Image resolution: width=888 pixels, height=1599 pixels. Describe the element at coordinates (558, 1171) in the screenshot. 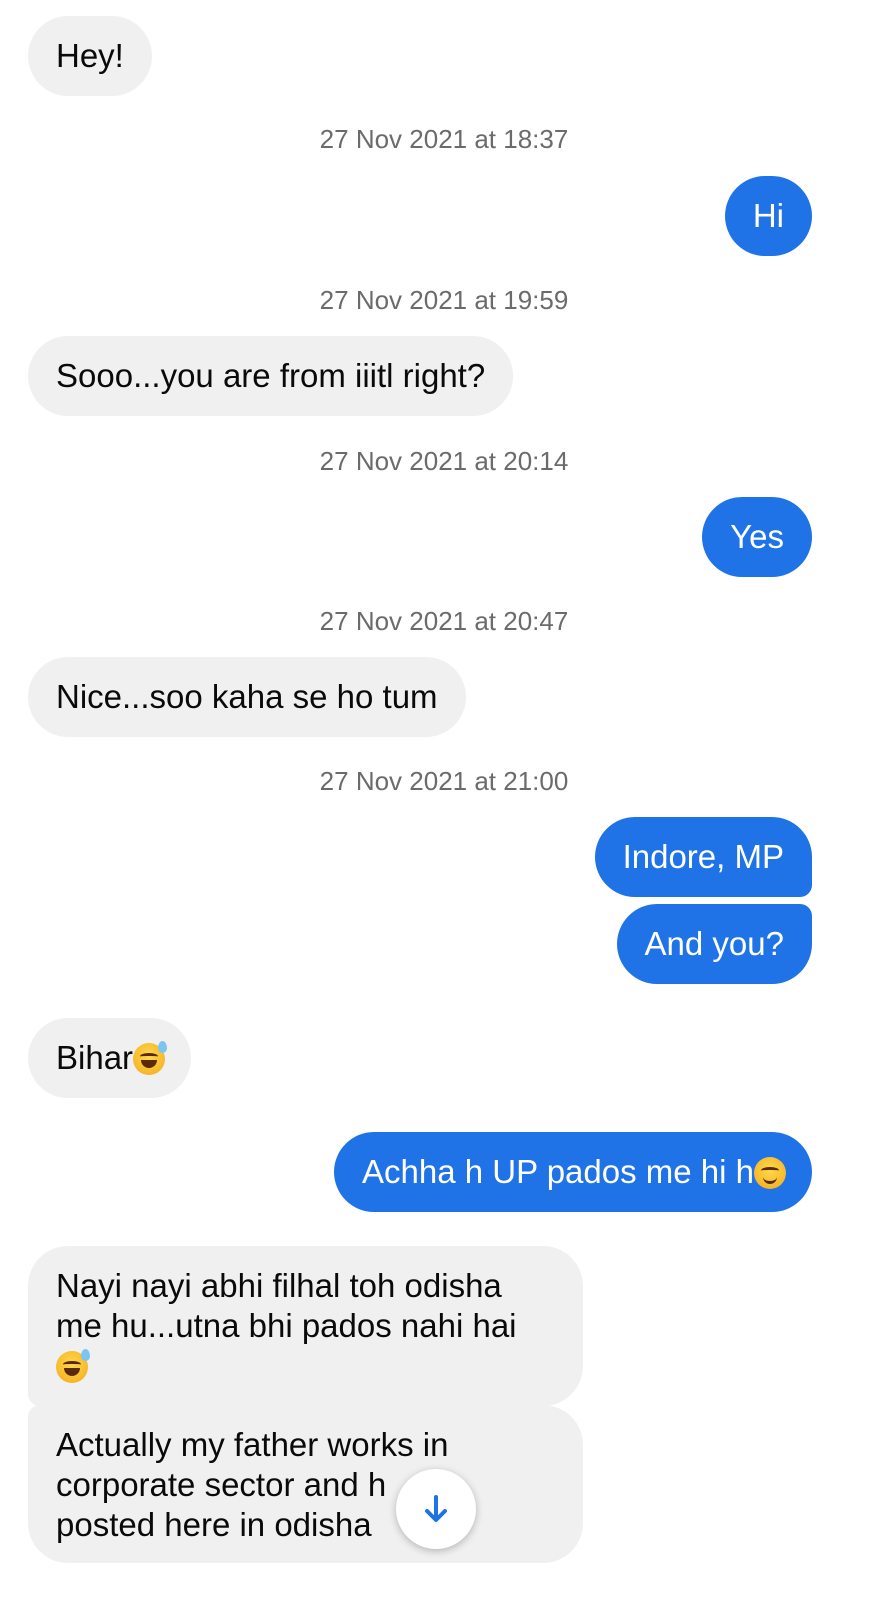

I see `message-text: Achha h UP pados me hi h` at that location.